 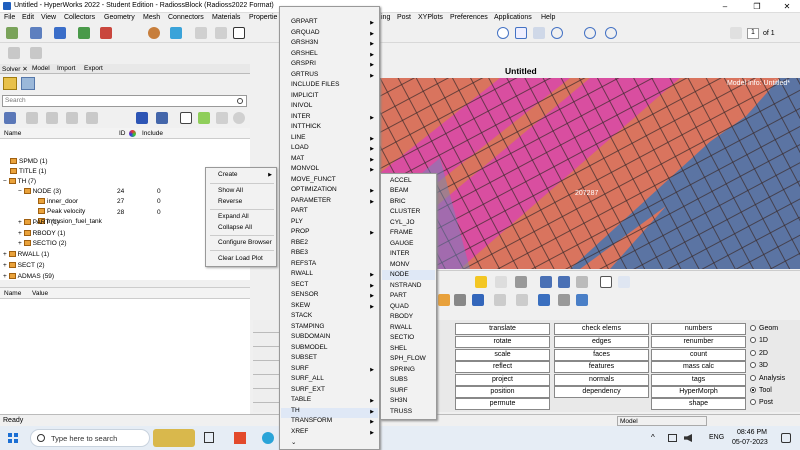 What do you see at coordinates (698, 367) in the screenshot?
I see `mass-calc-button: mass calc` at bounding box center [698, 367].